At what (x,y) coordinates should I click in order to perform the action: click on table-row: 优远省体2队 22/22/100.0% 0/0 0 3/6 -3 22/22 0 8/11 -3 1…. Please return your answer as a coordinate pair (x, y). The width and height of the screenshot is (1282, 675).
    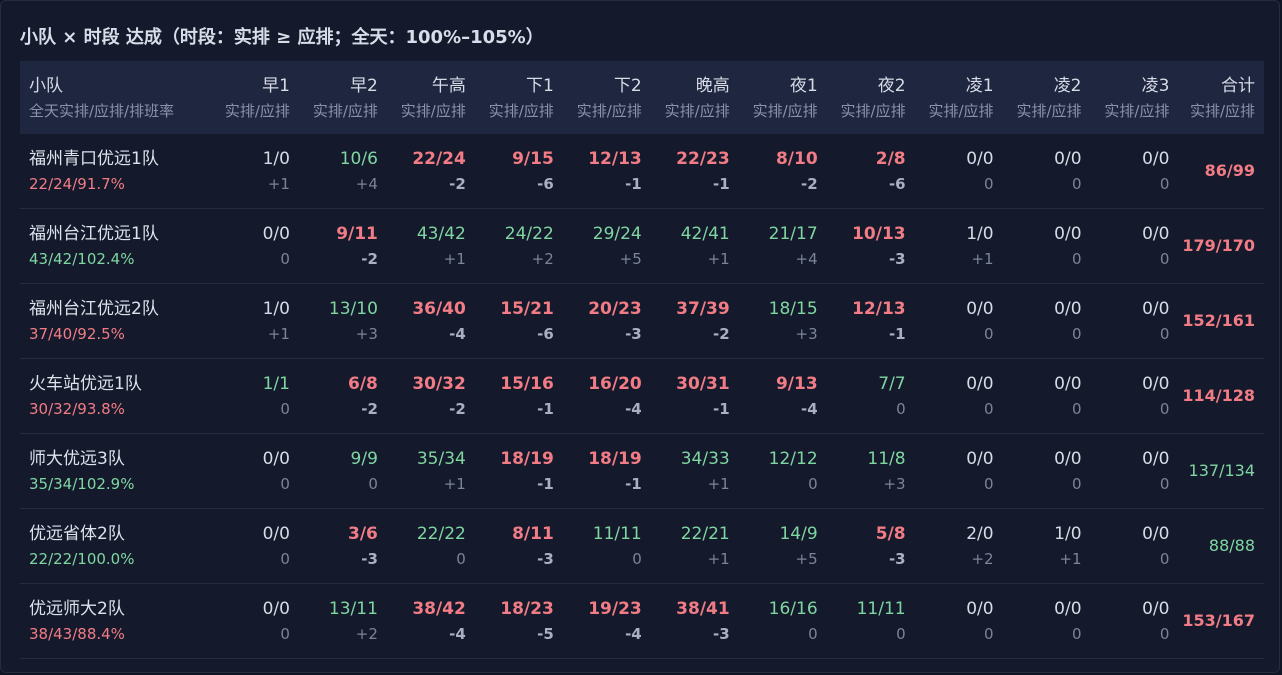
    Looking at the image, I should click on (642, 546).